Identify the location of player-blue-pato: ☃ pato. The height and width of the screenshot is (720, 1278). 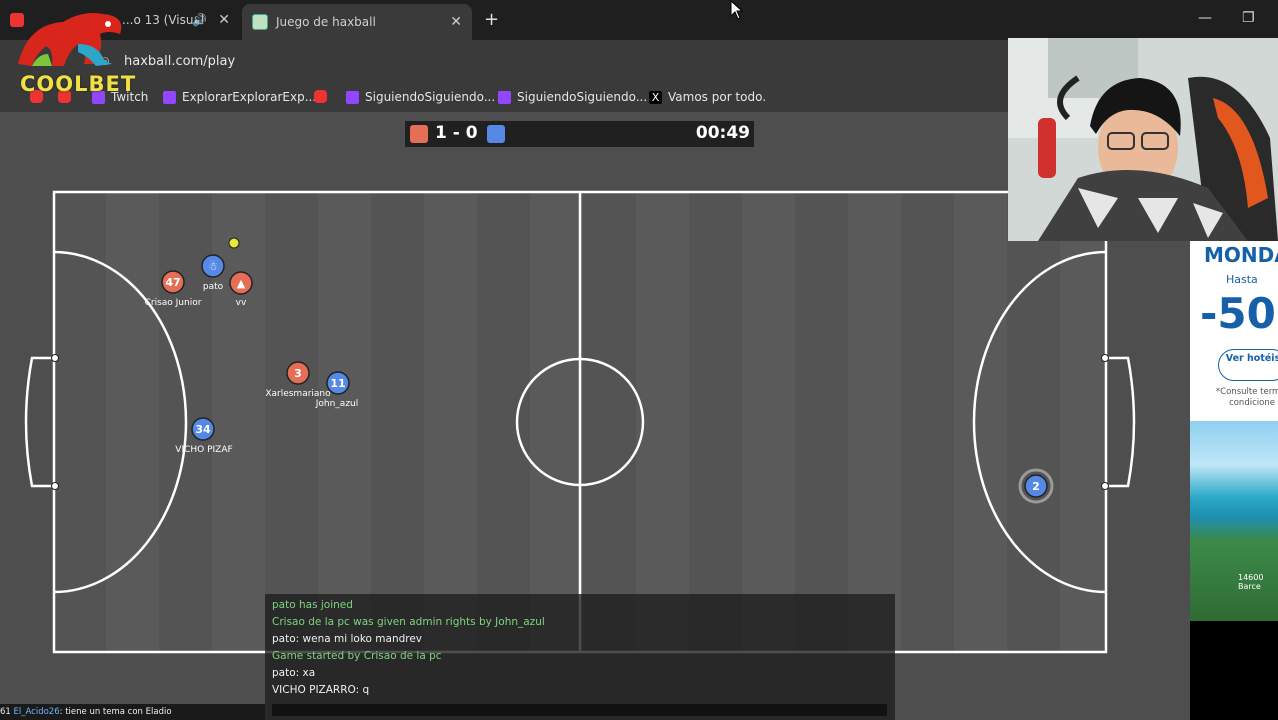
(213, 273).